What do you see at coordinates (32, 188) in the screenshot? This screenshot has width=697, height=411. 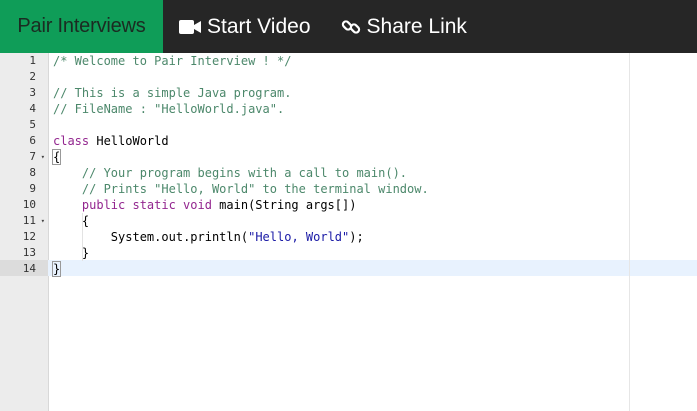 I see `line-number-text: 9` at bounding box center [32, 188].